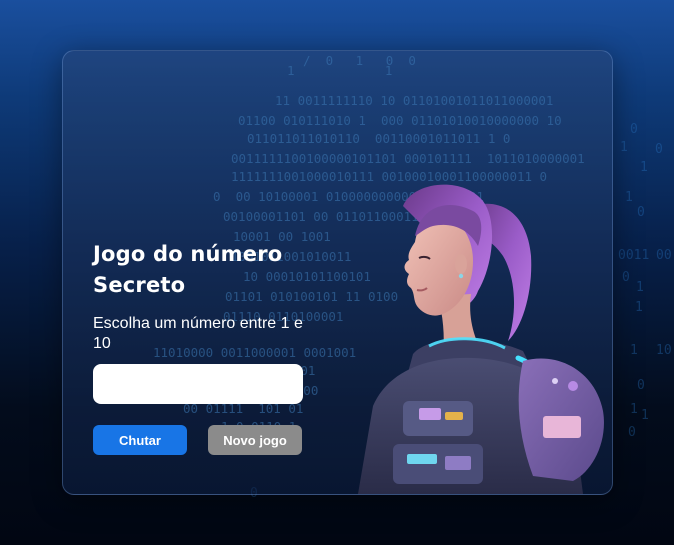 Image resolution: width=674 pixels, height=545 pixels. What do you see at coordinates (198, 333) in the screenshot?
I see `instruction-text: Escolha um número entre 1 e 10` at bounding box center [198, 333].